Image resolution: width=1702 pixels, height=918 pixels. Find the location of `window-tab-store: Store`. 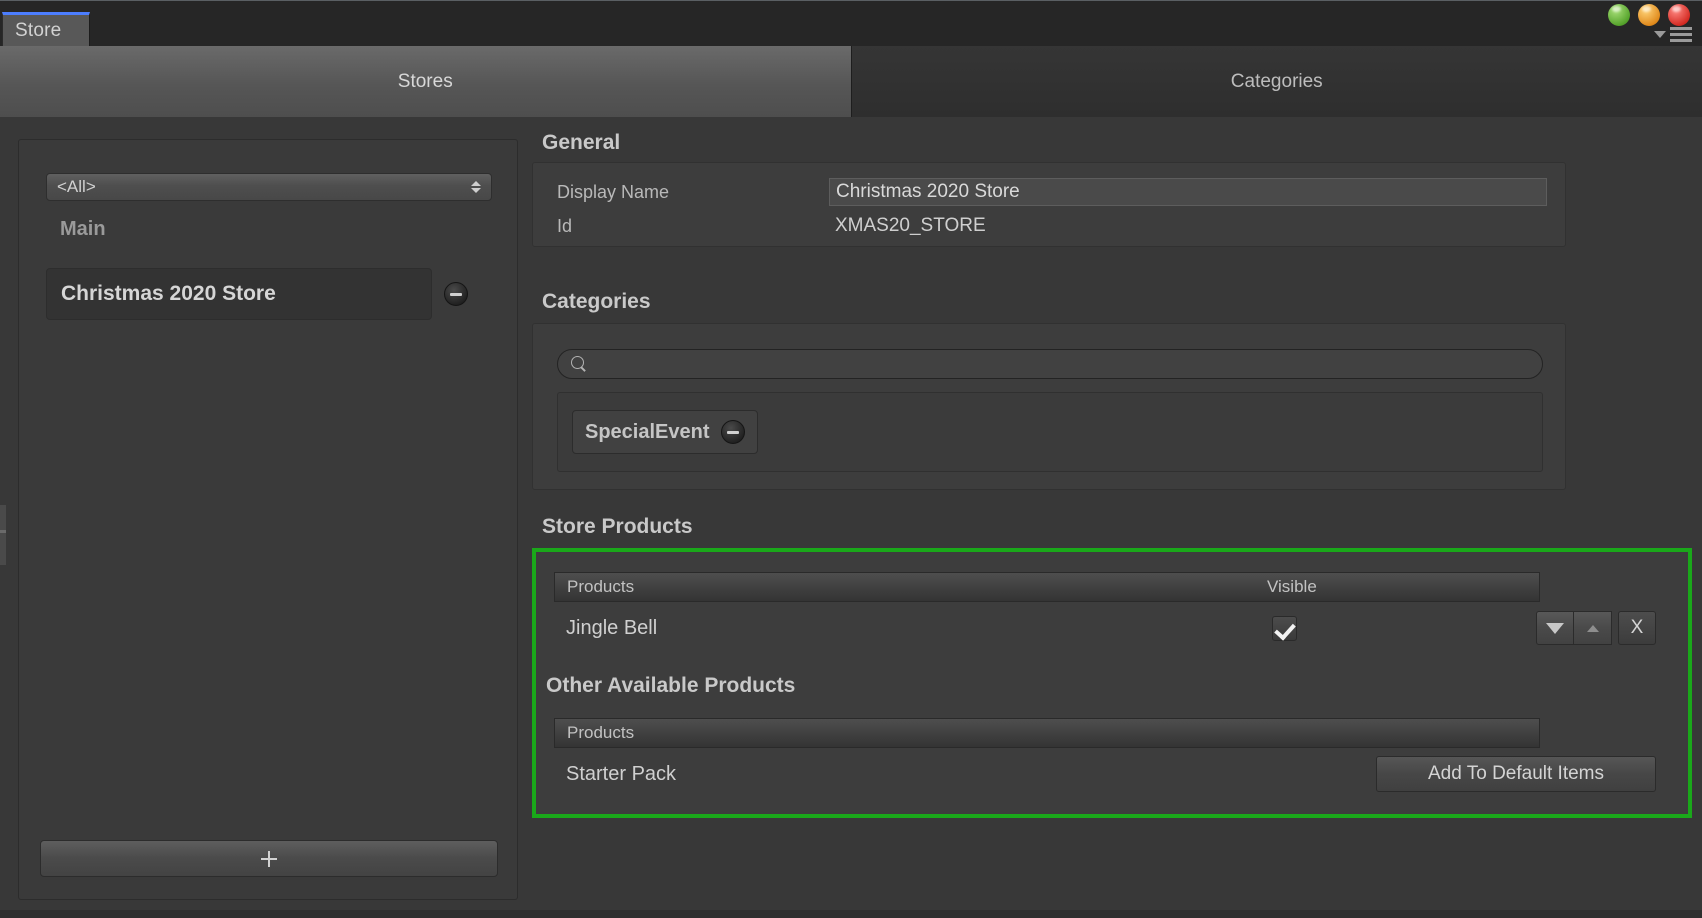

window-tab-store: Store is located at coordinates (46, 29).